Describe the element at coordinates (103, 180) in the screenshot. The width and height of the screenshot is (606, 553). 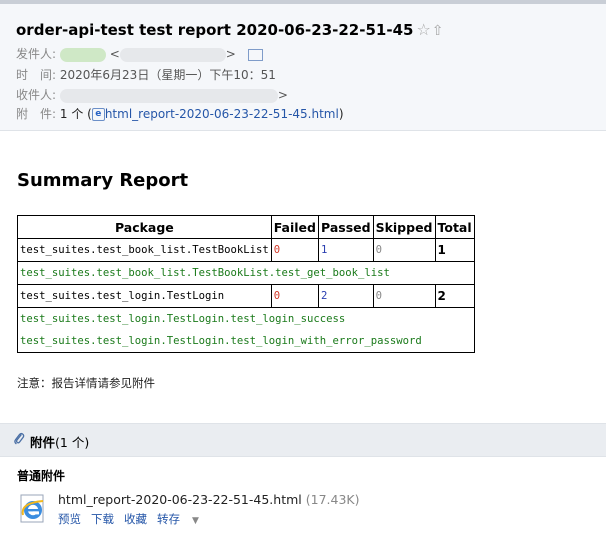
I see `report-title: Summary Report` at that location.